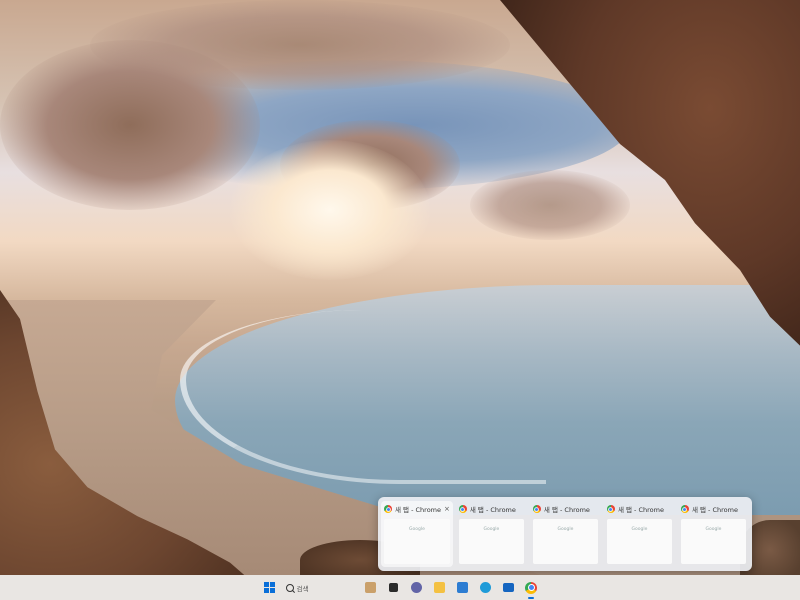 Image resolution: width=800 pixels, height=600 pixels. Describe the element at coordinates (330, 210) in the screenshot. I see `sun` at that location.